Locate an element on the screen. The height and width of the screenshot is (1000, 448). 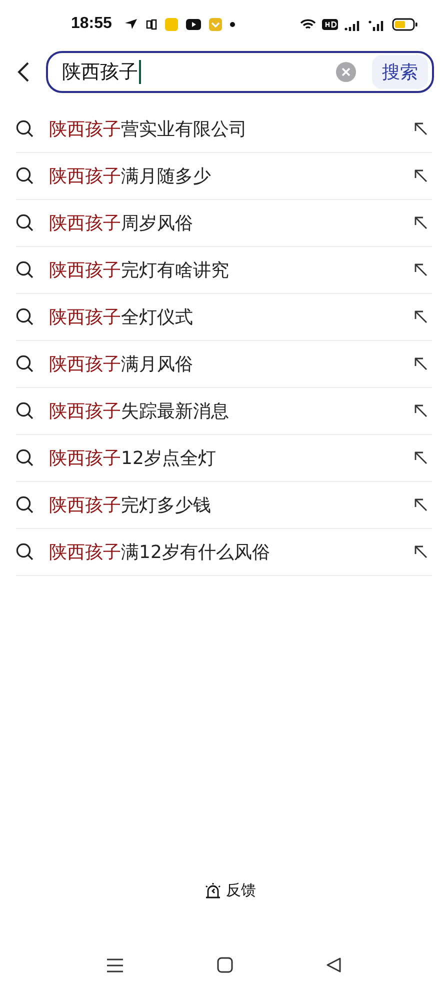
suggestion-item: 陕西孩子营实业有限公司 is located at coordinates (224, 129).